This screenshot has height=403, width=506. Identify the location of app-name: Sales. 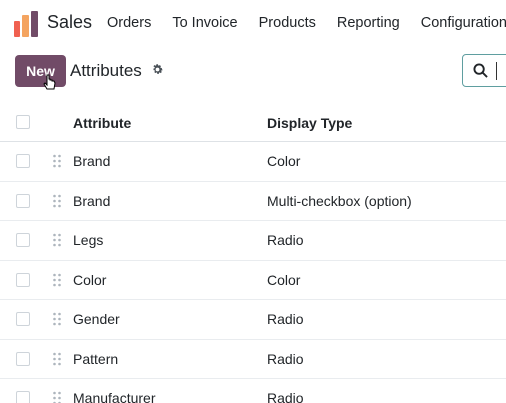
(69, 22).